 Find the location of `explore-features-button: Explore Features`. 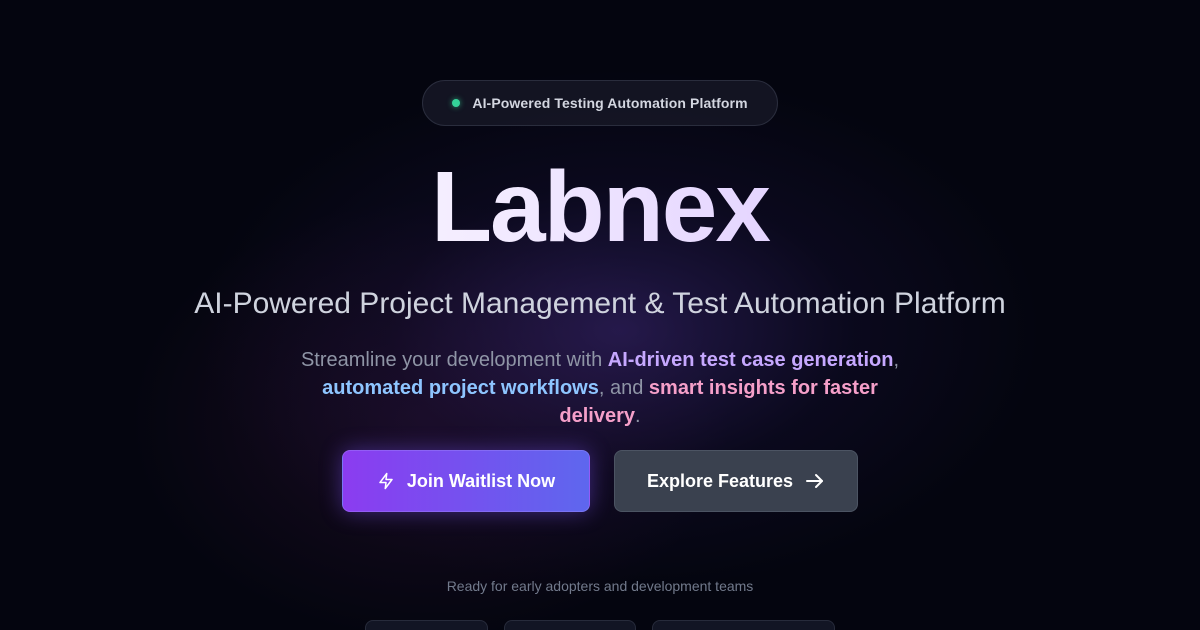

explore-features-button: Explore Features is located at coordinates (736, 481).